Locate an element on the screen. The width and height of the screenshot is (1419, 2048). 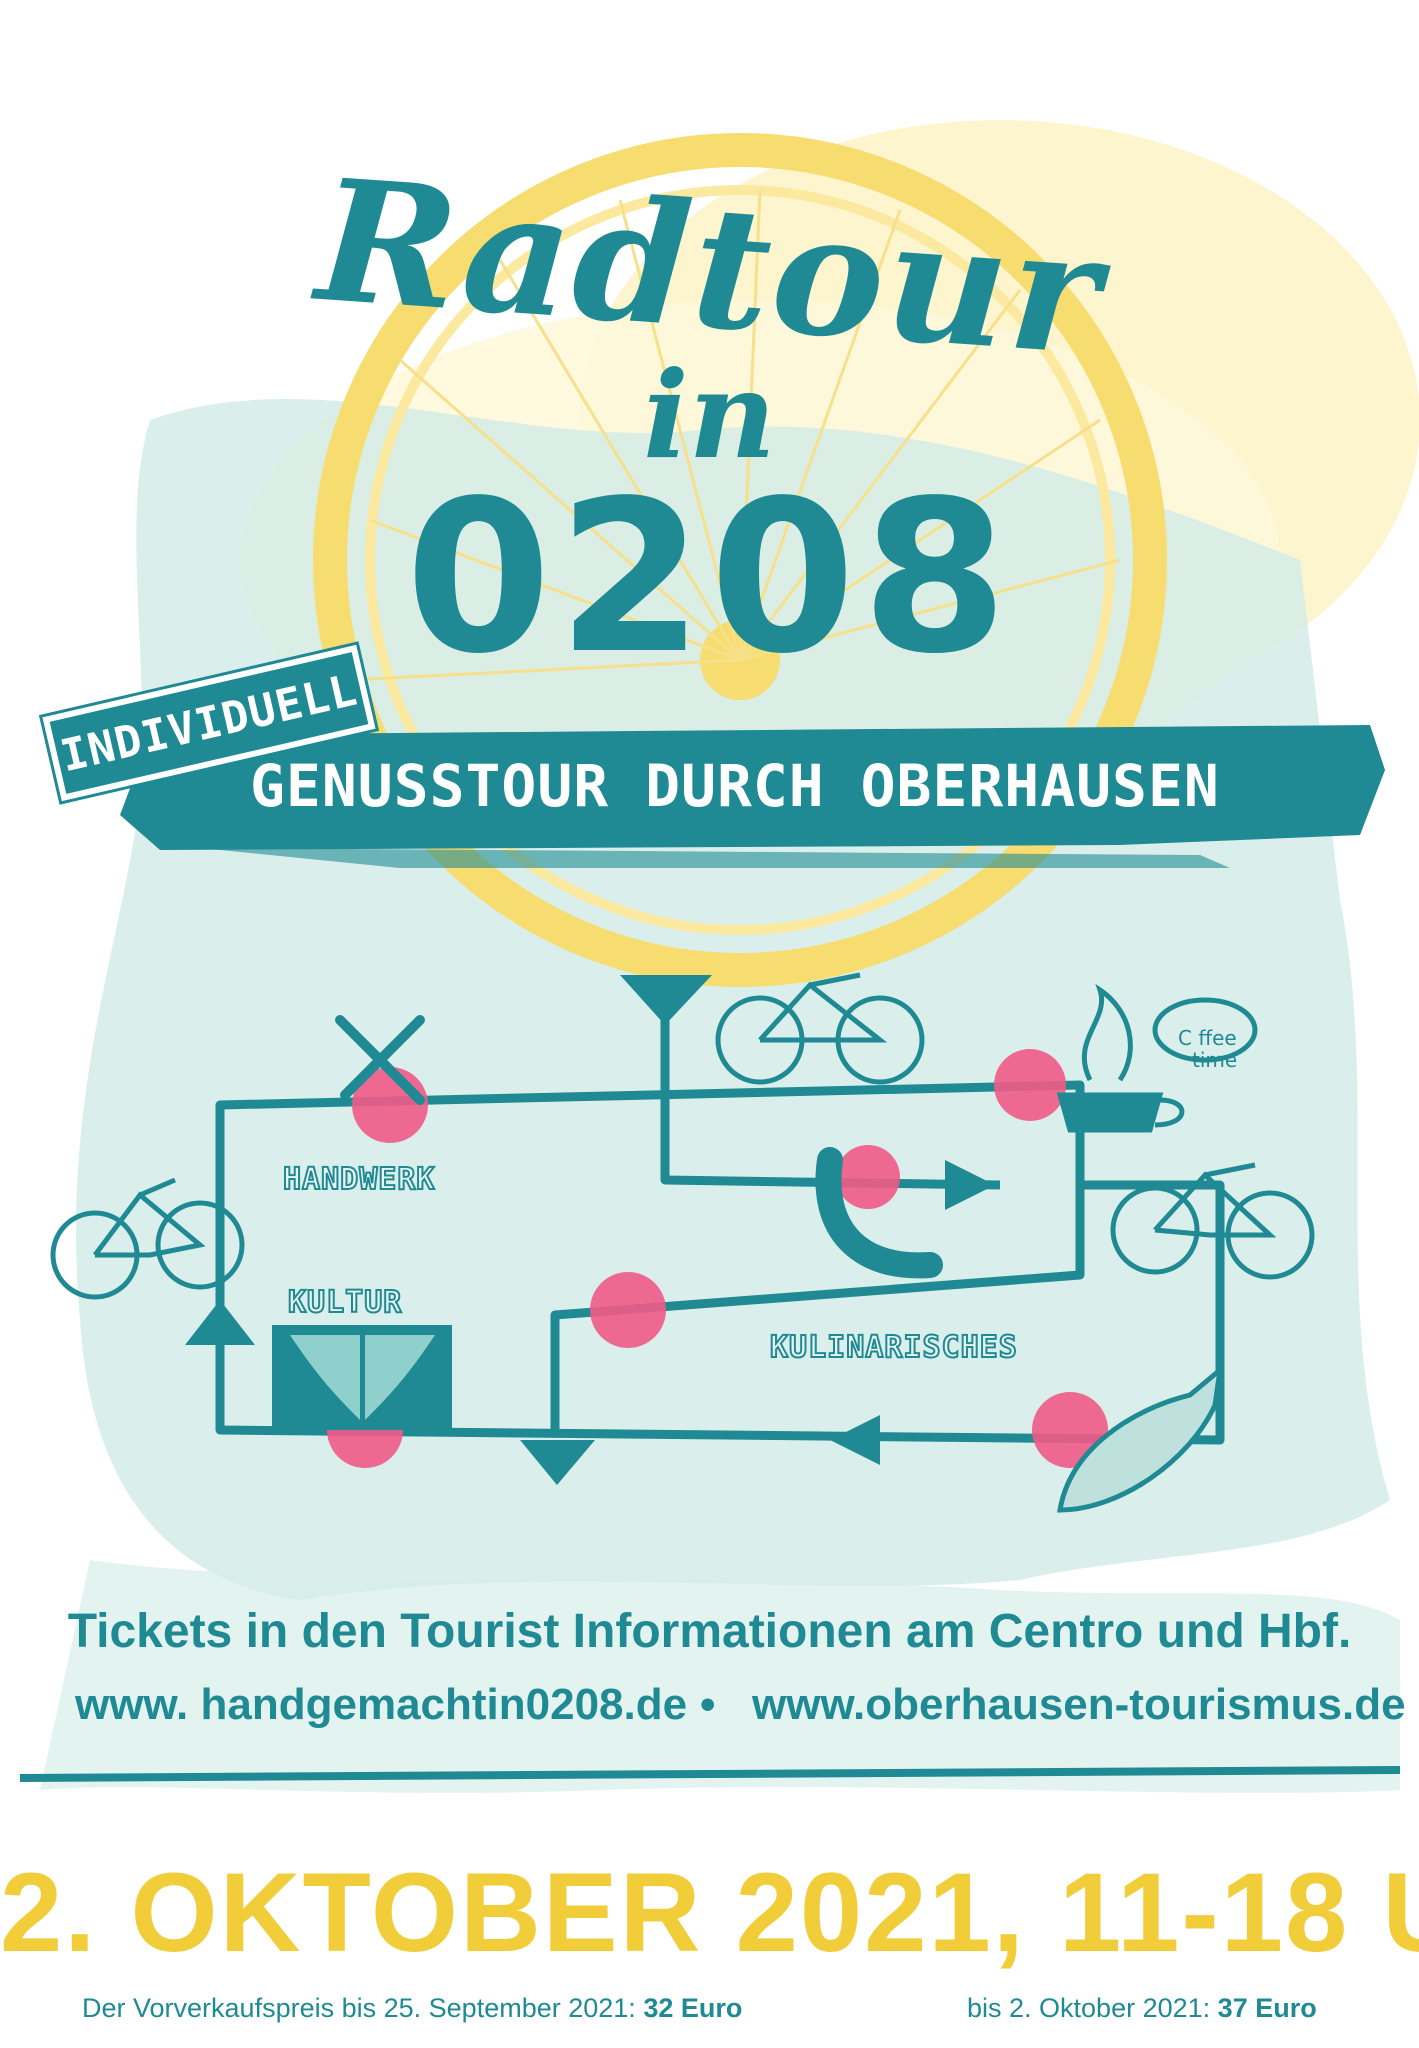
theater-curtain-icon is located at coordinates (362, 1377).